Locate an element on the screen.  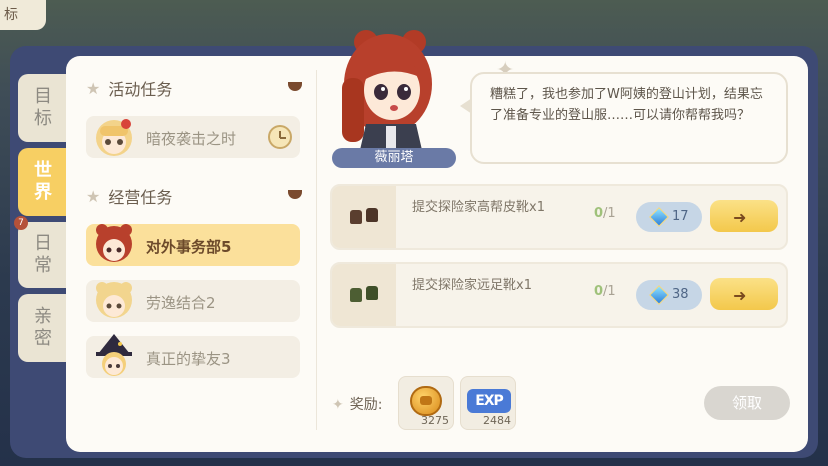
task-item-night-raid: 暗夜袭击之时 is located at coordinates (193, 137).